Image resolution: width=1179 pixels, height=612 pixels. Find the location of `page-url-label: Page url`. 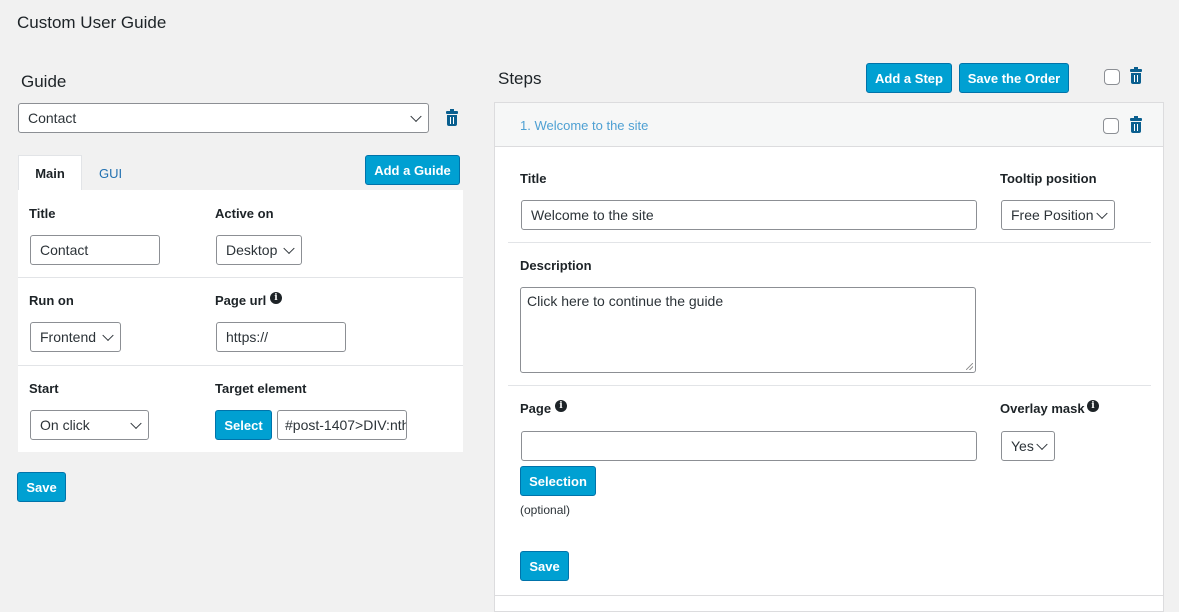

page-url-label: Page url is located at coordinates (241, 300).